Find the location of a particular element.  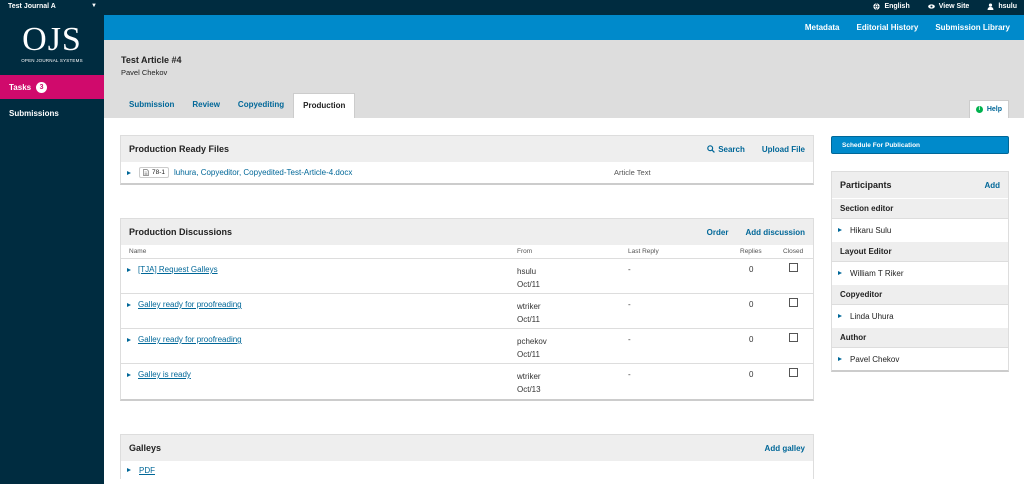

from-user: pchekov is located at coordinates (532, 341).